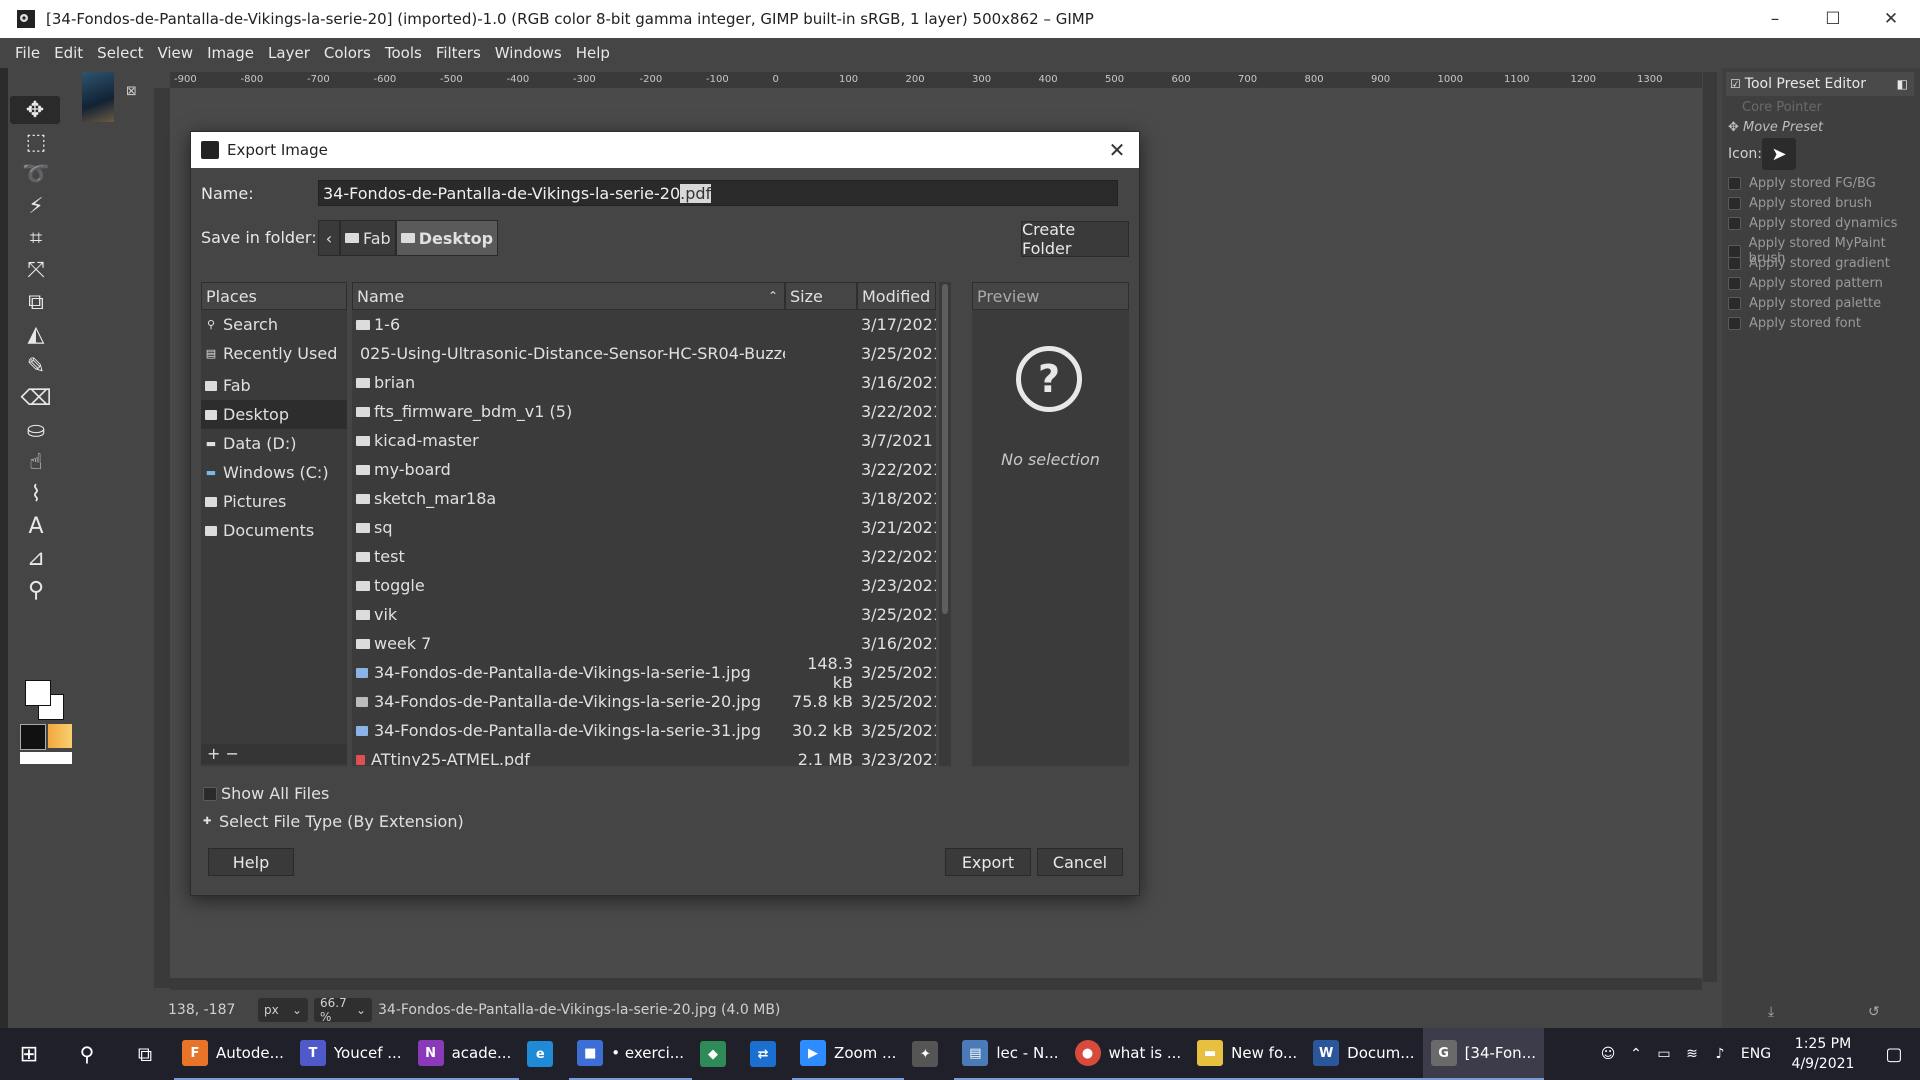 This screenshot has width=1920, height=1080. Describe the element at coordinates (988, 862) in the screenshot. I see `export-button: Export` at that location.